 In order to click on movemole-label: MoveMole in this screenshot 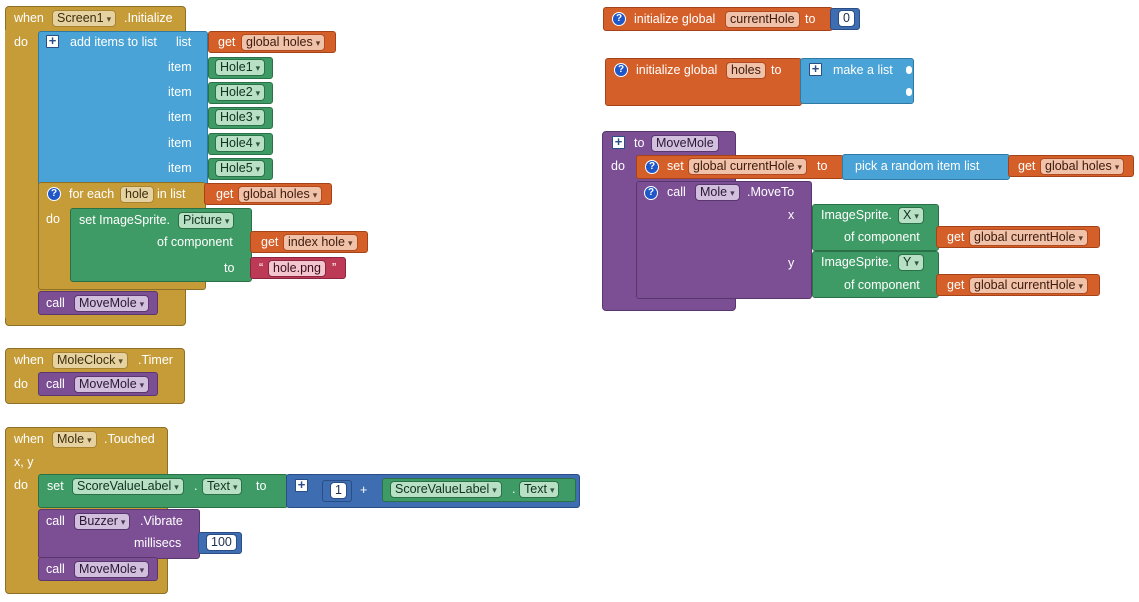, I will do `click(108, 303)`.